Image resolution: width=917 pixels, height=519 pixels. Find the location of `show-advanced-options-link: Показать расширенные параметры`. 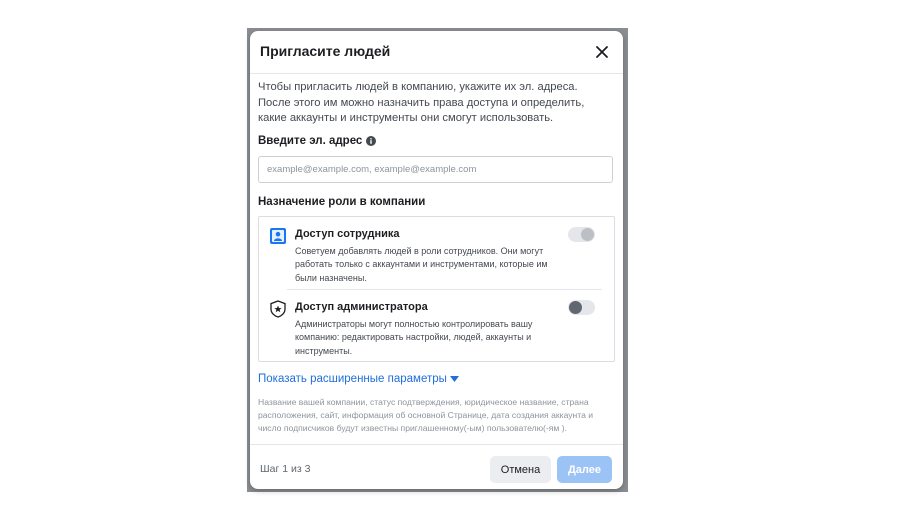

show-advanced-options-link: Показать расширенные параметры is located at coordinates (358, 379).